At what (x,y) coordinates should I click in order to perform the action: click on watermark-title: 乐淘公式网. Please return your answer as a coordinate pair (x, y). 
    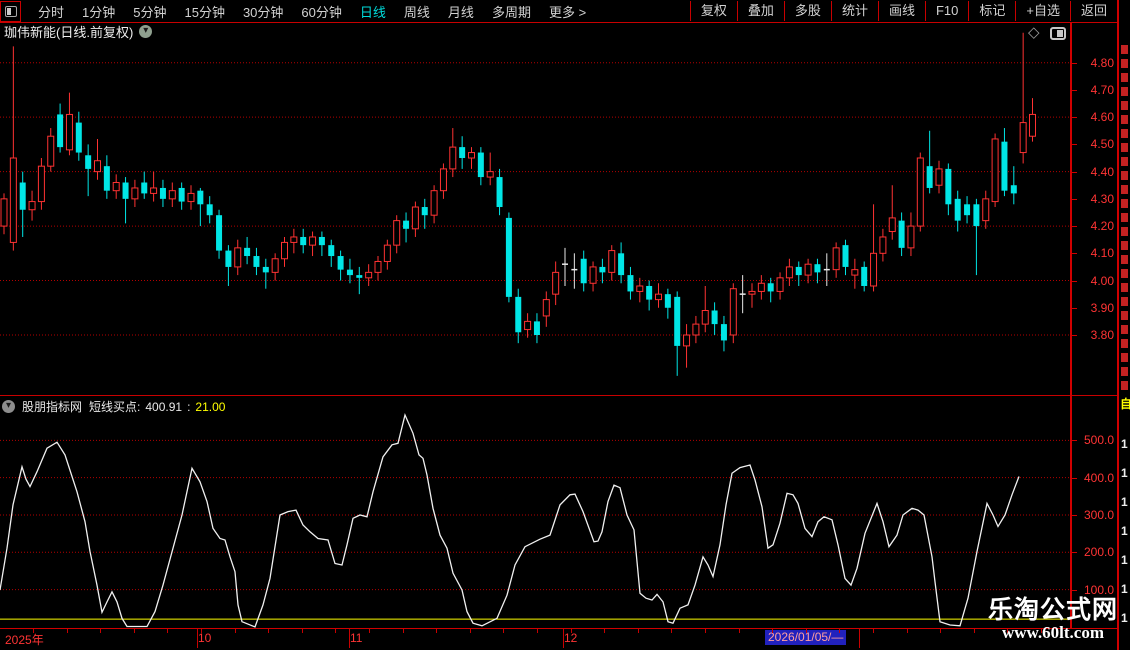
    Looking at the image, I should click on (1053, 610).